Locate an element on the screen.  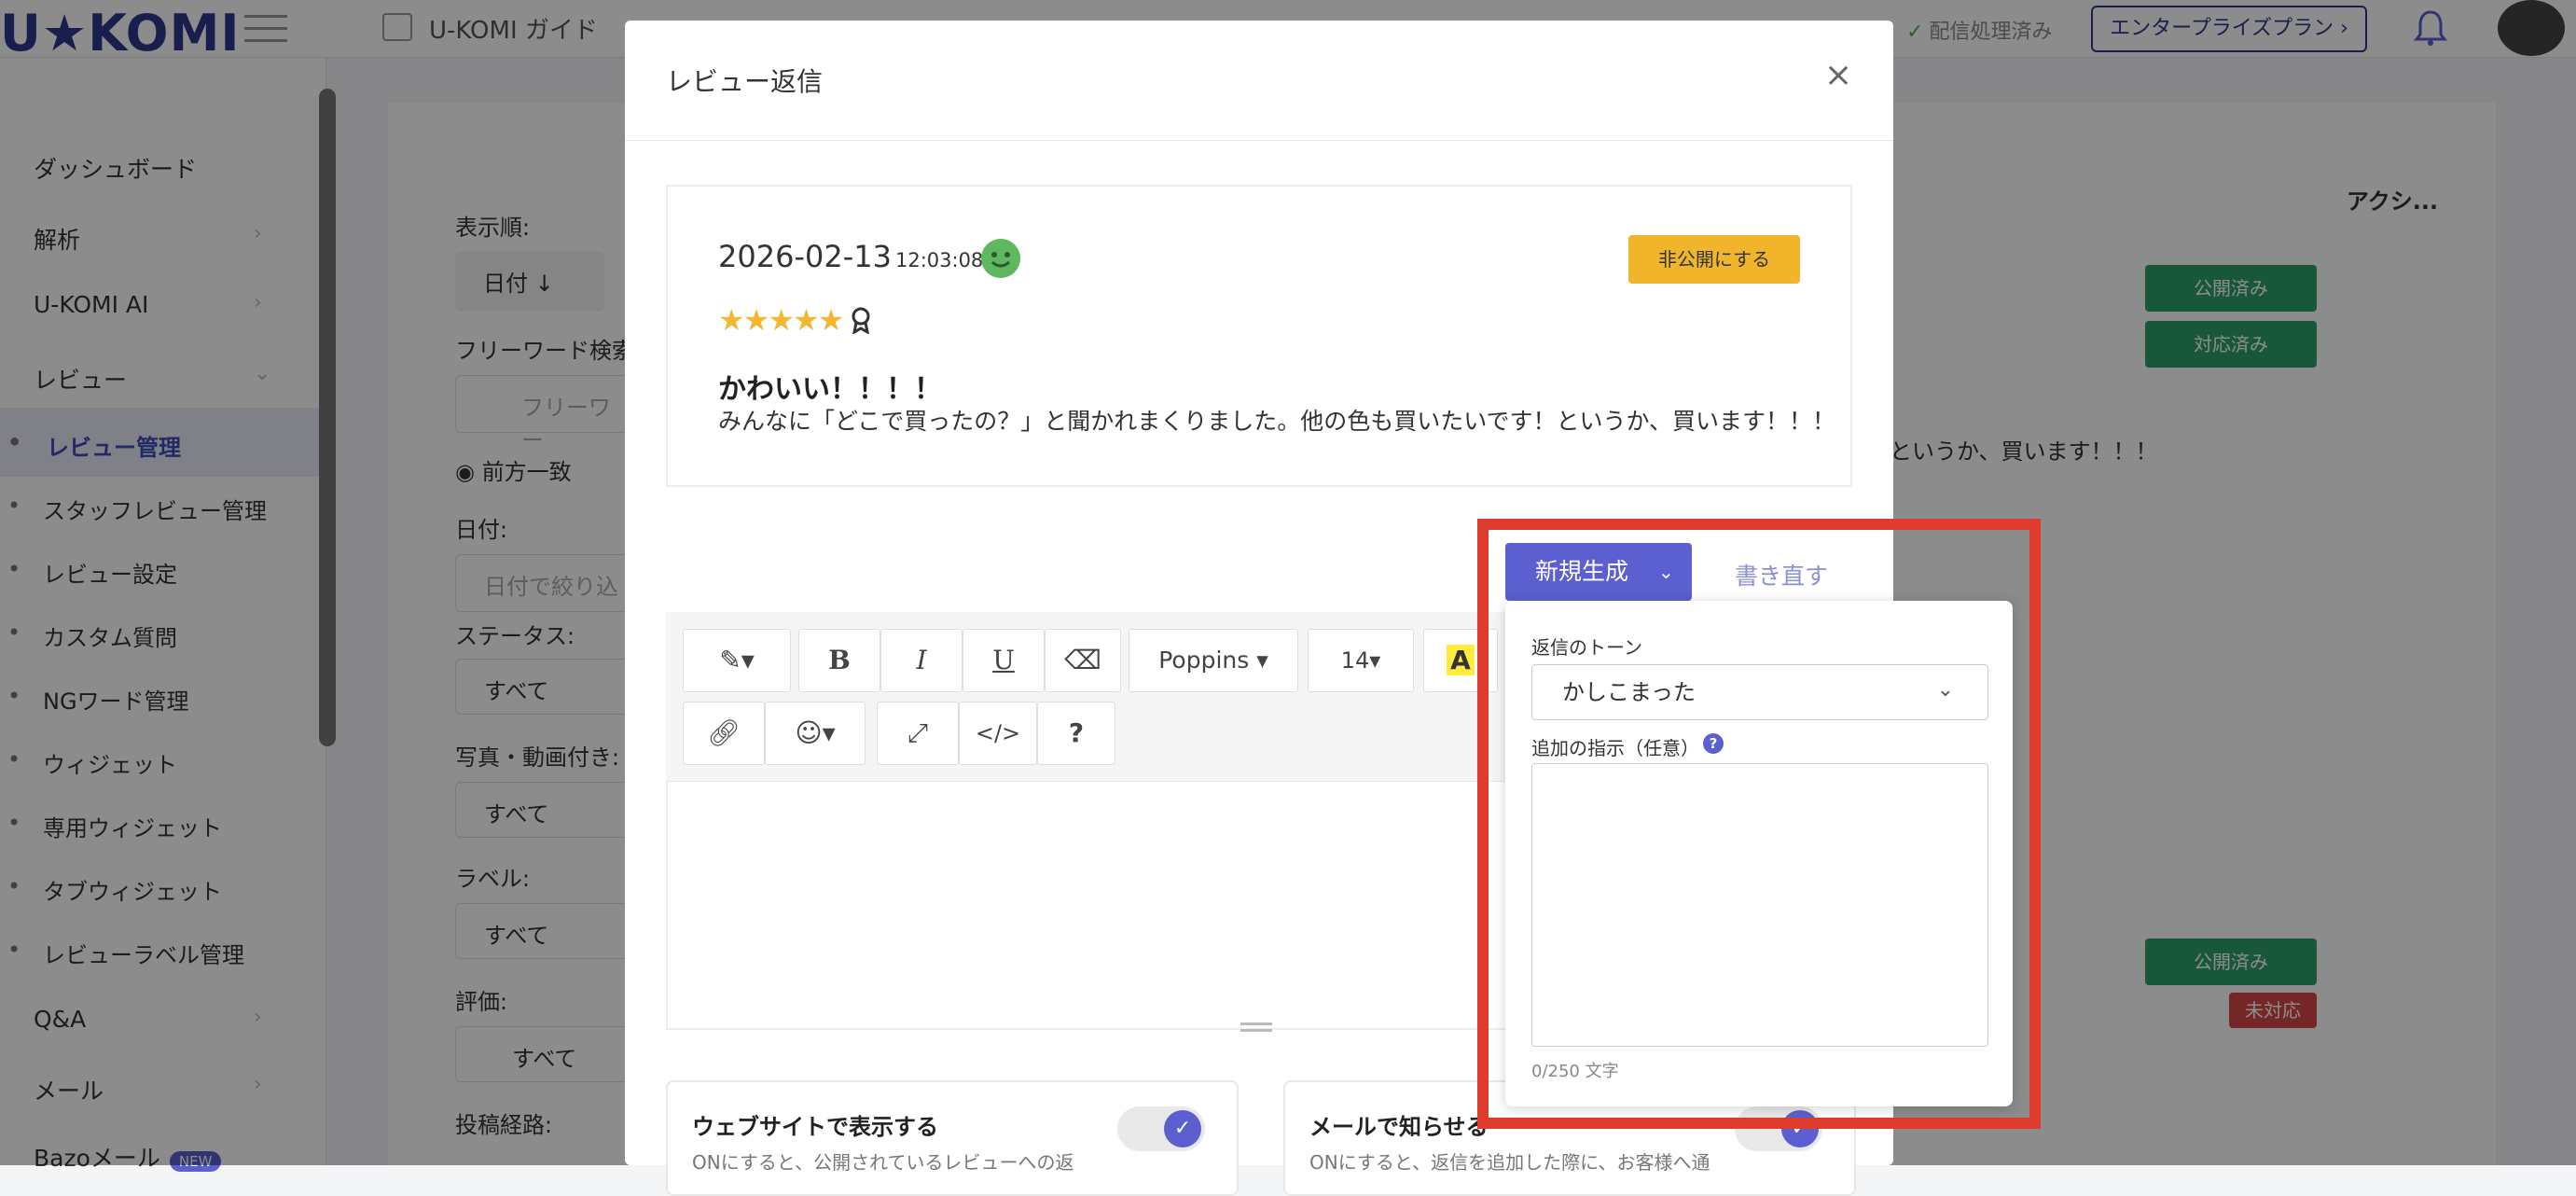
underline-button: U is located at coordinates (1004, 661).